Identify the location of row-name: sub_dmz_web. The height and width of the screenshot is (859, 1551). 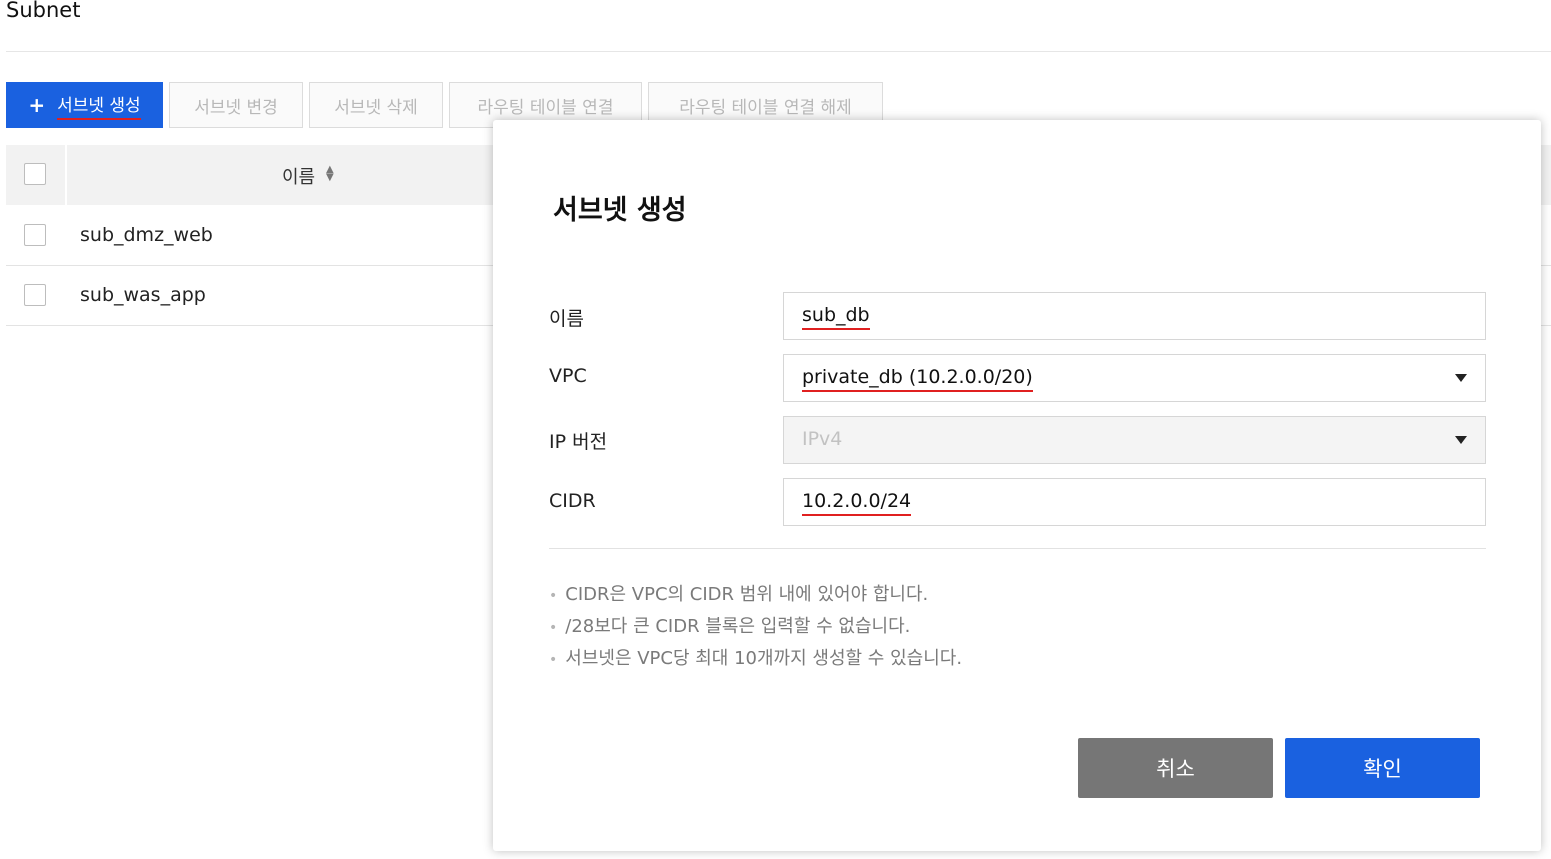
(146, 235).